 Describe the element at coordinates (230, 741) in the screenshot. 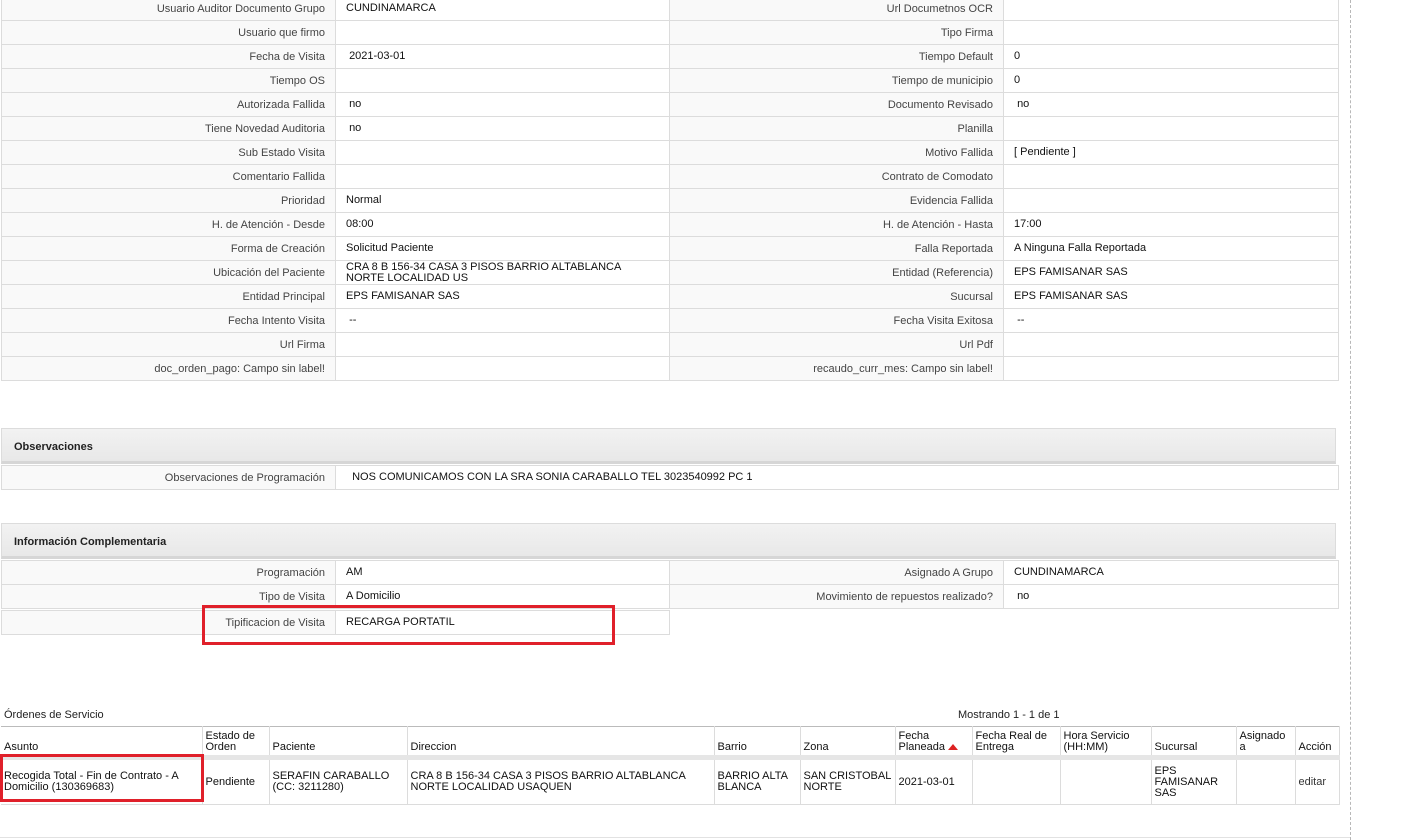

I see `orders-header-label: Estado de Orden` at that location.